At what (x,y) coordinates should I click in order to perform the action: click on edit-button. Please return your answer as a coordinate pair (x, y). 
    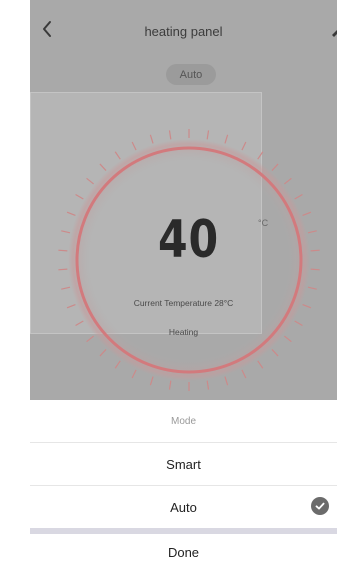
    Looking at the image, I should click on (333, 30).